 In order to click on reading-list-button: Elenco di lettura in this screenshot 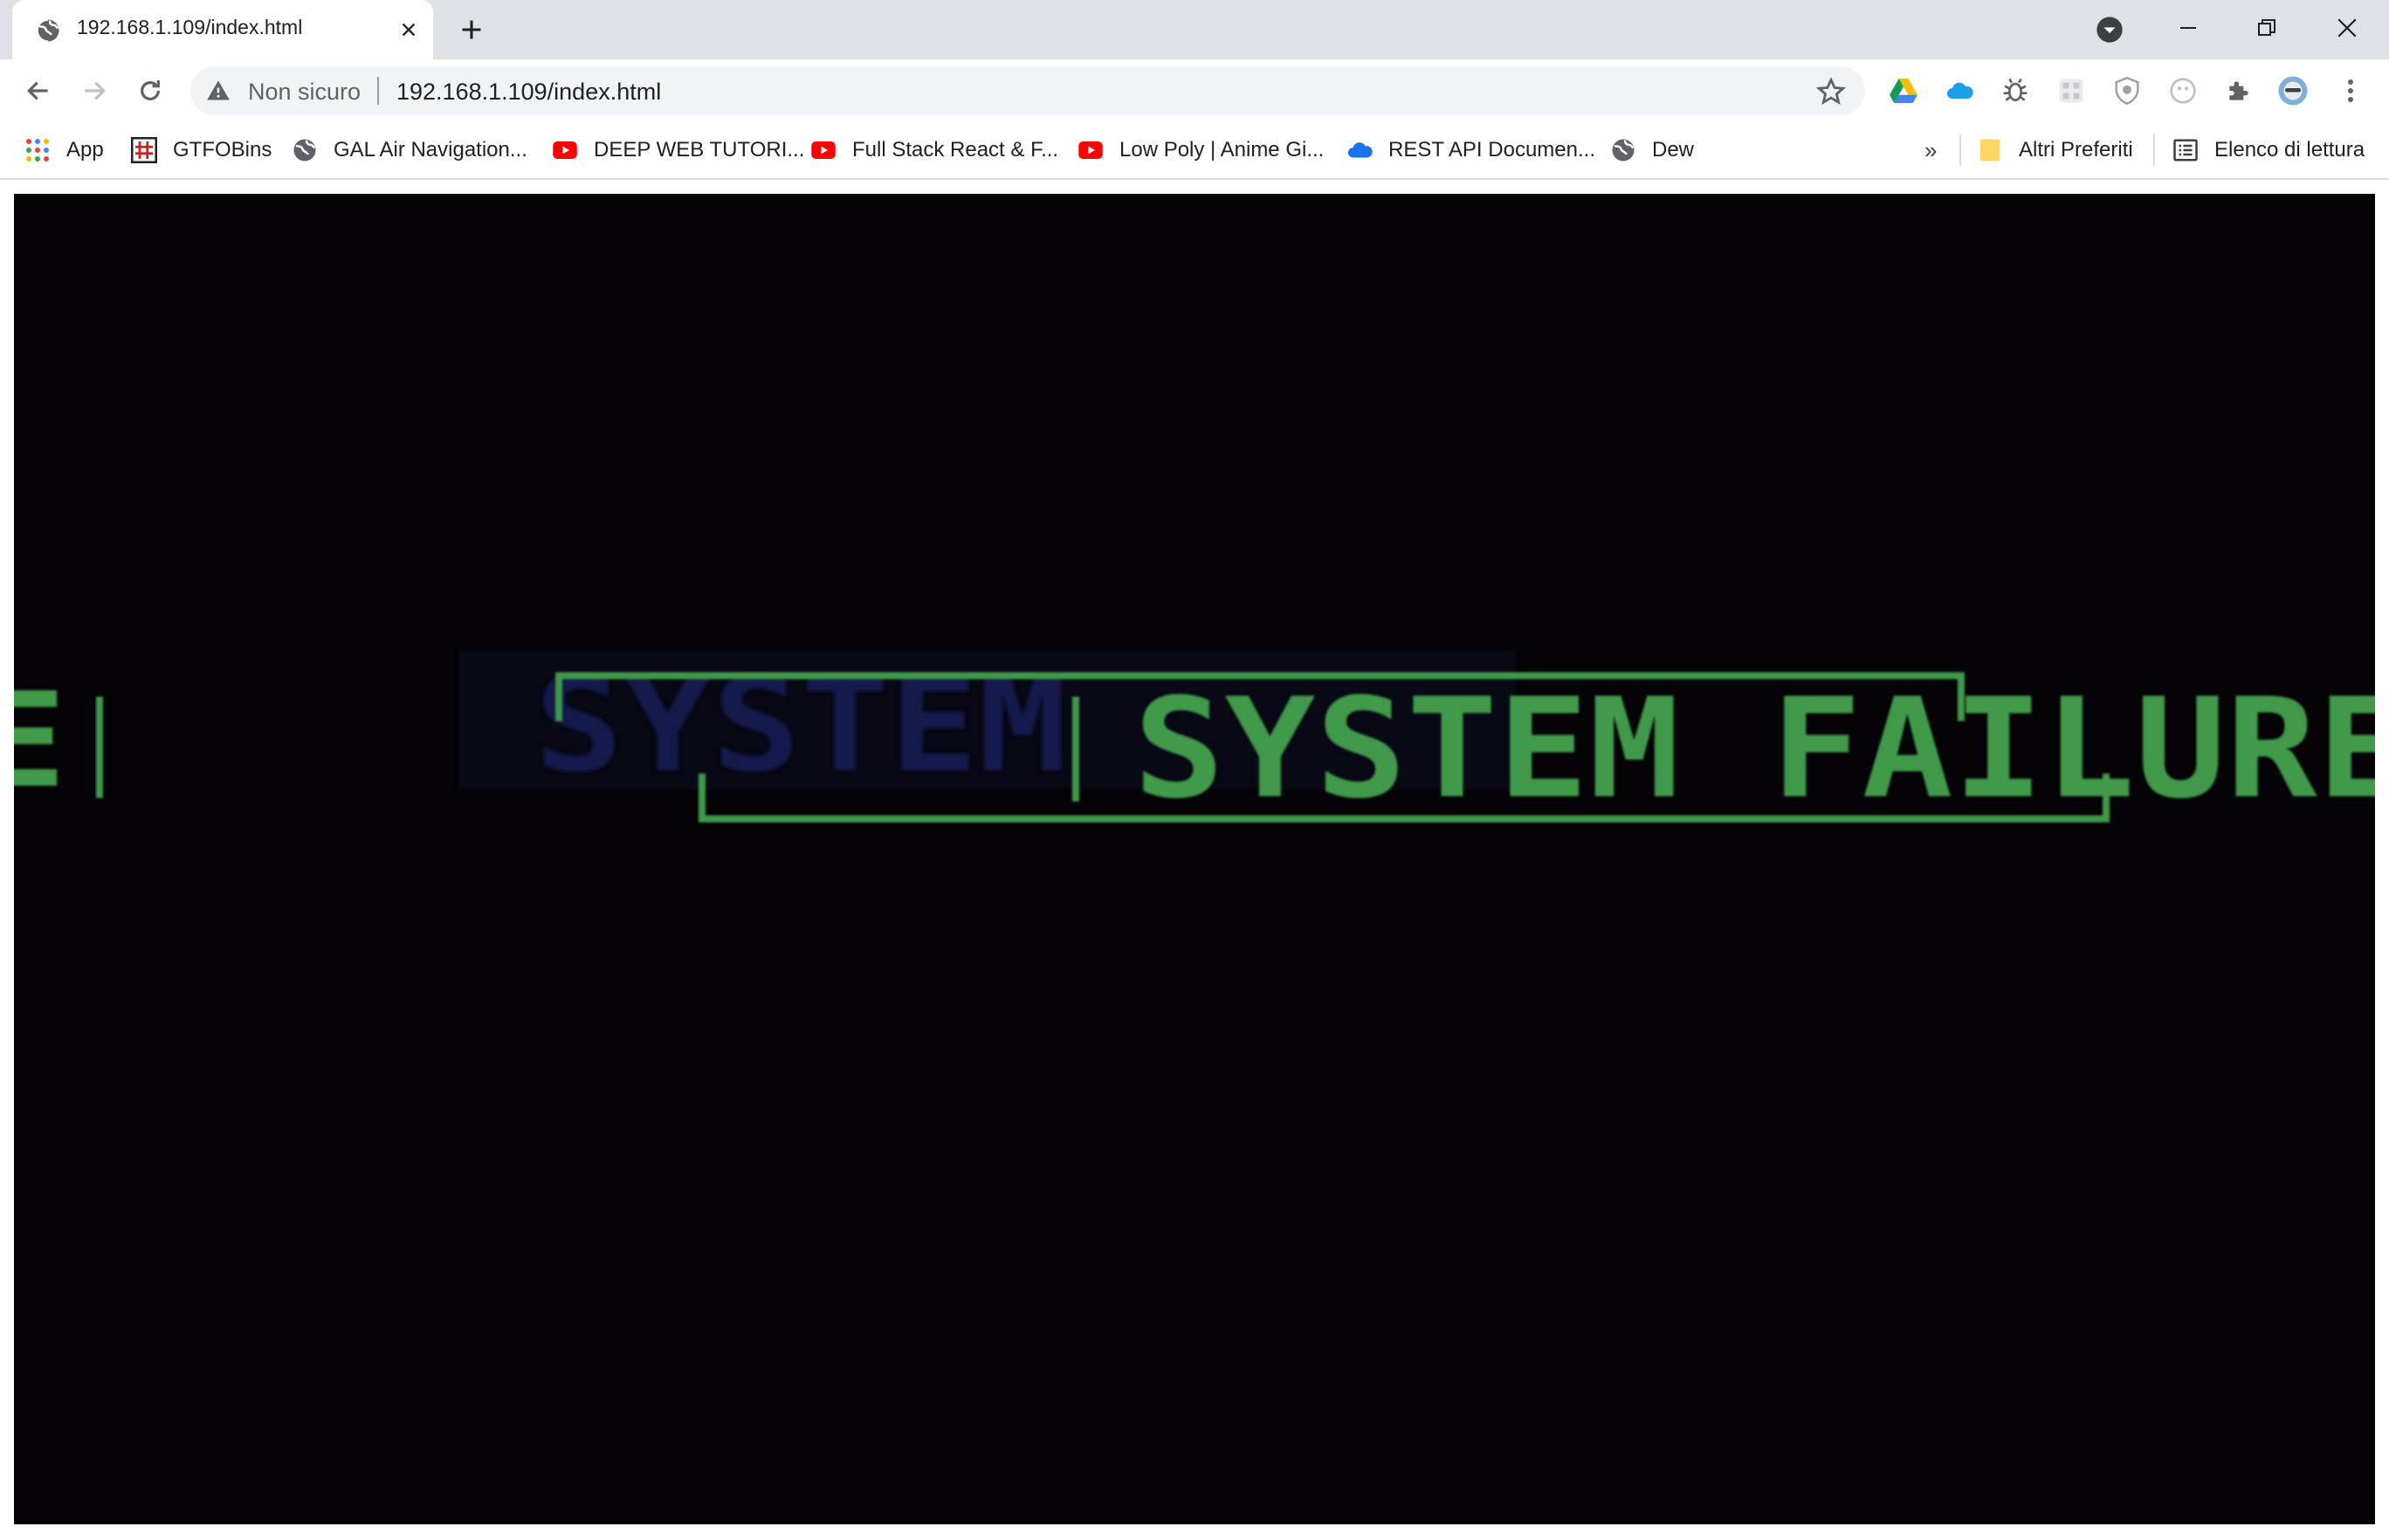, I will do `click(2268, 150)`.